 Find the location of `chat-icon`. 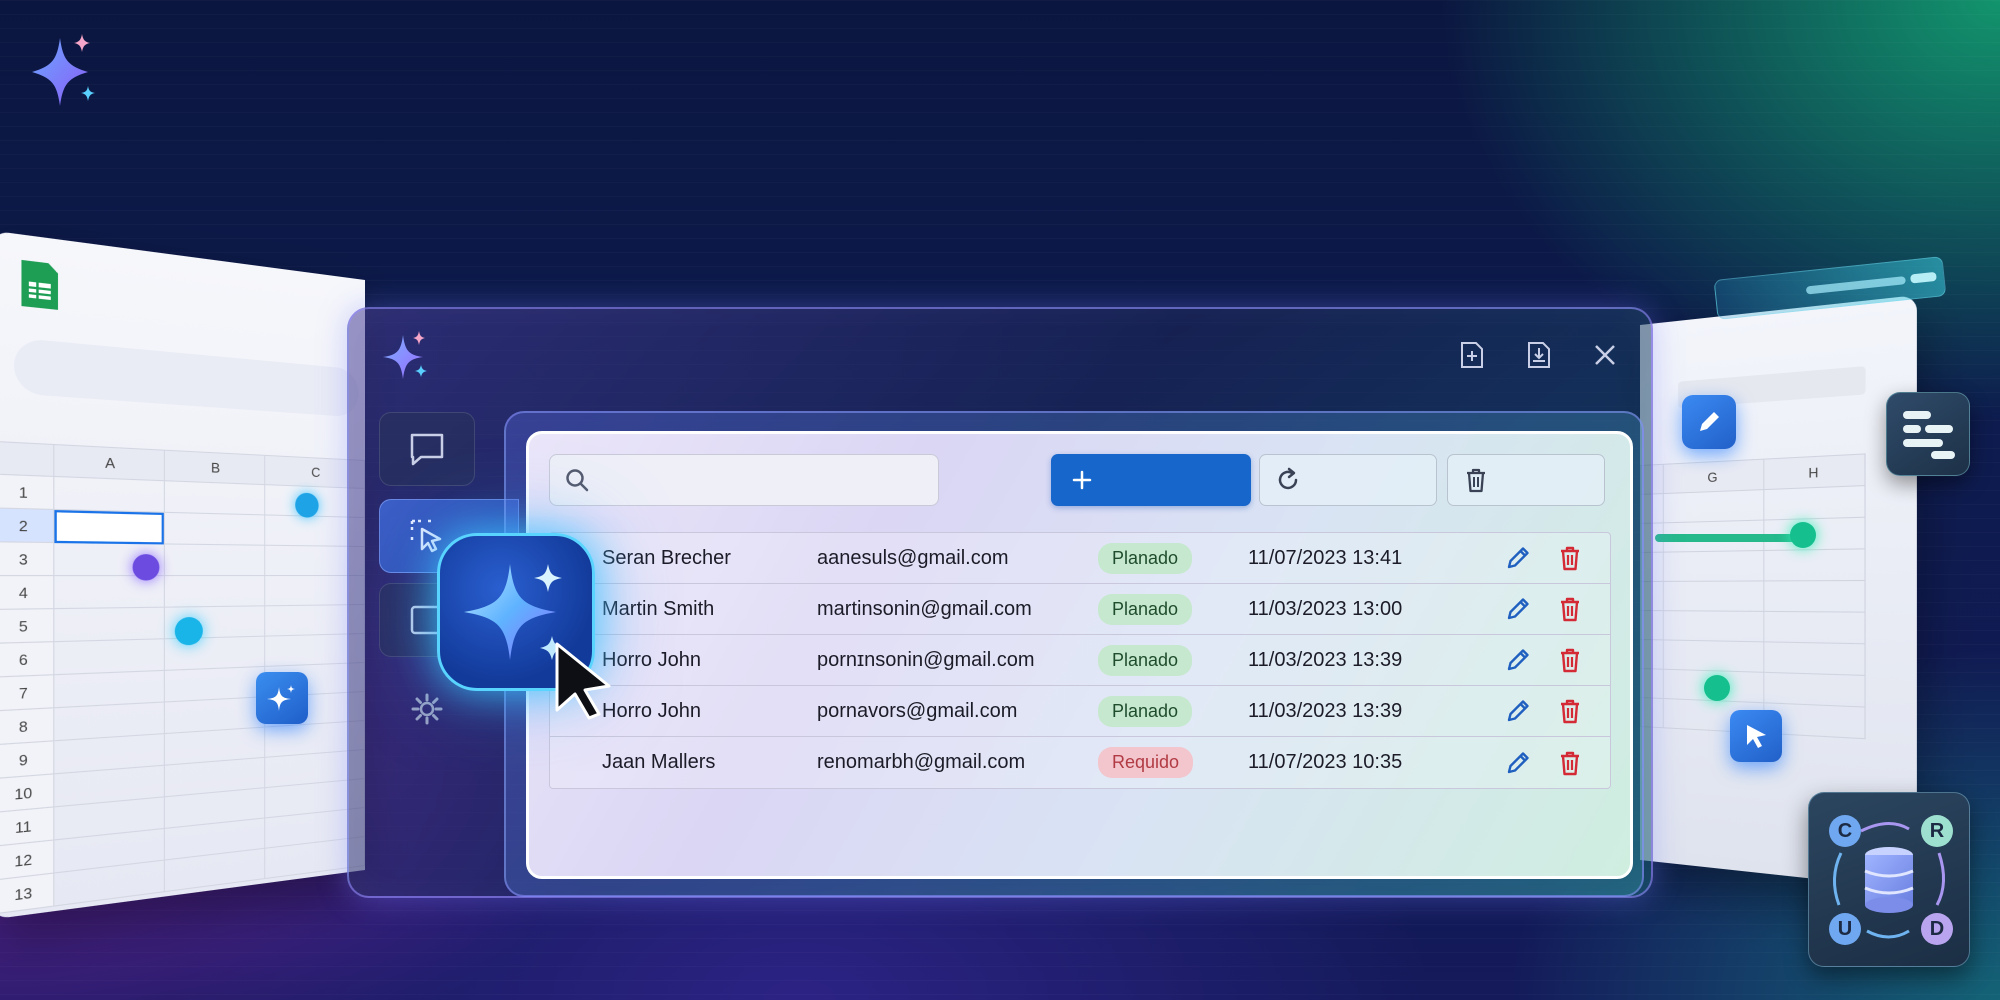

chat-icon is located at coordinates (427, 449).